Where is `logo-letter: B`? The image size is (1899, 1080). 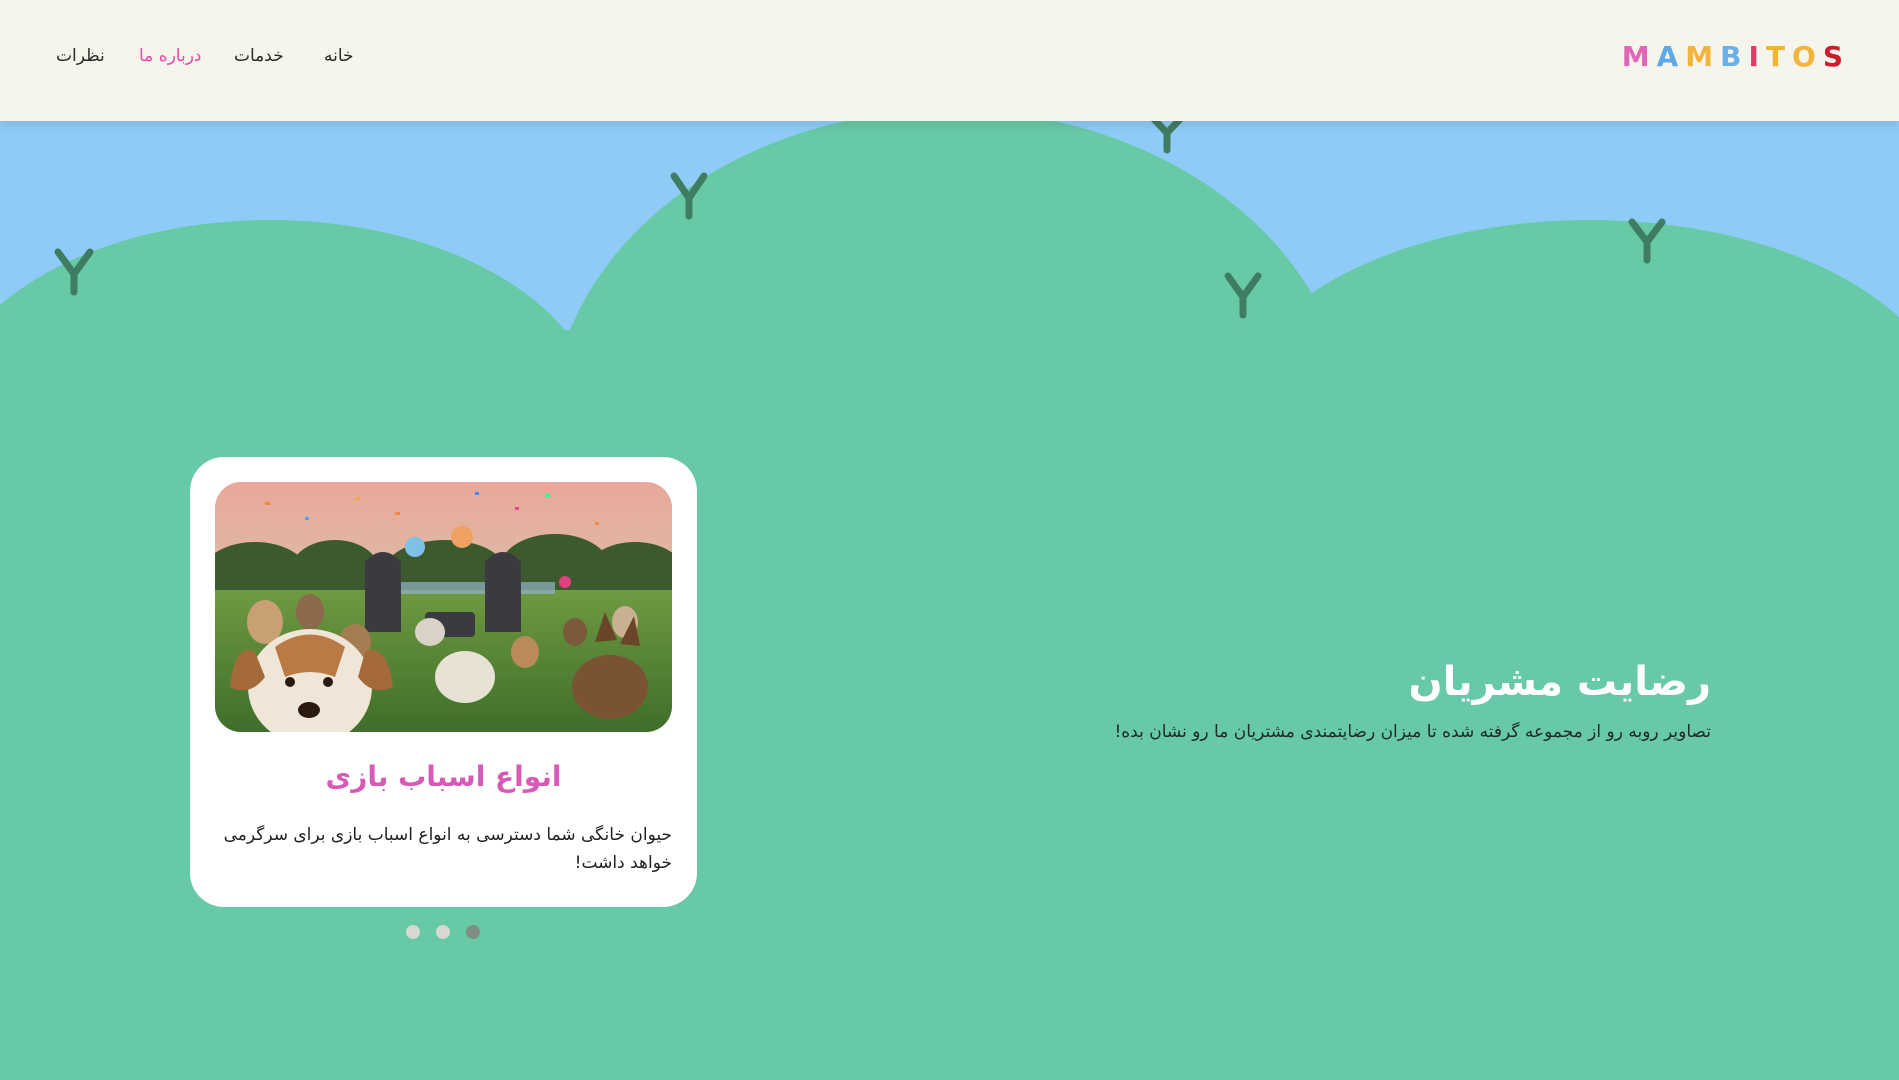
logo-letter: B is located at coordinates (1731, 56).